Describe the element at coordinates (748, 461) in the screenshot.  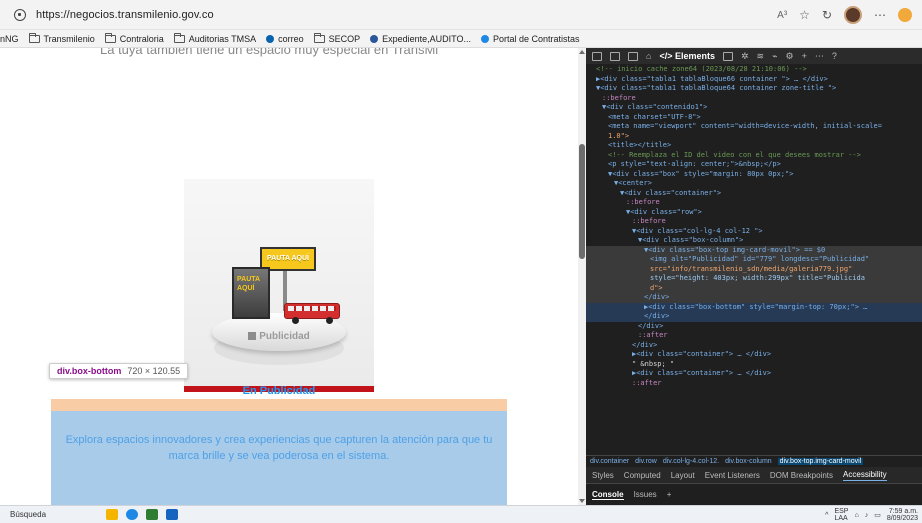
I see `breadcrumb-item: div.box-column` at that location.